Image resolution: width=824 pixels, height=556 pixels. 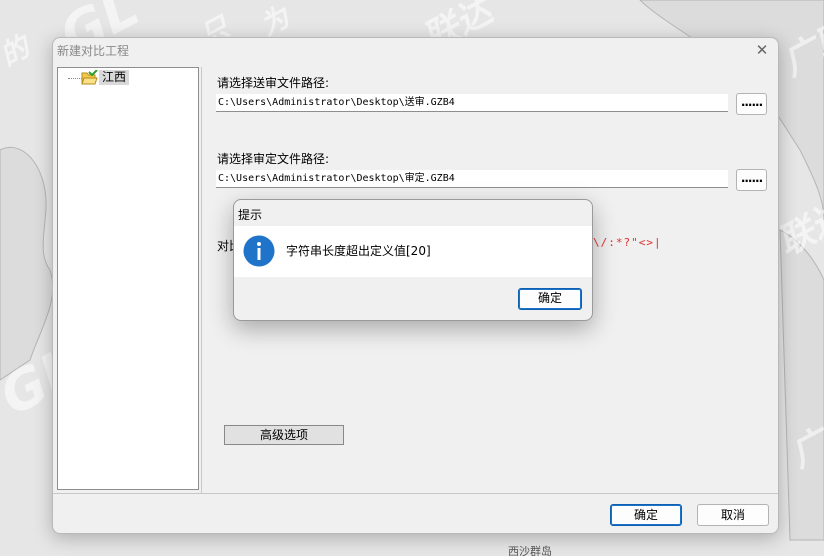 What do you see at coordinates (273, 159) in the screenshot?
I see `approved-file-label: 请选择审定文件路径:` at bounding box center [273, 159].